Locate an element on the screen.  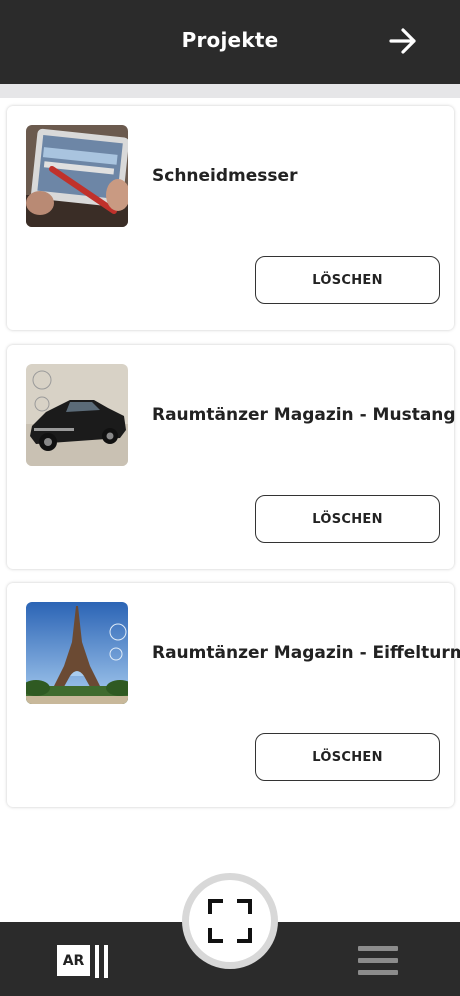
scan-button-inner is located at coordinates (230, 921).